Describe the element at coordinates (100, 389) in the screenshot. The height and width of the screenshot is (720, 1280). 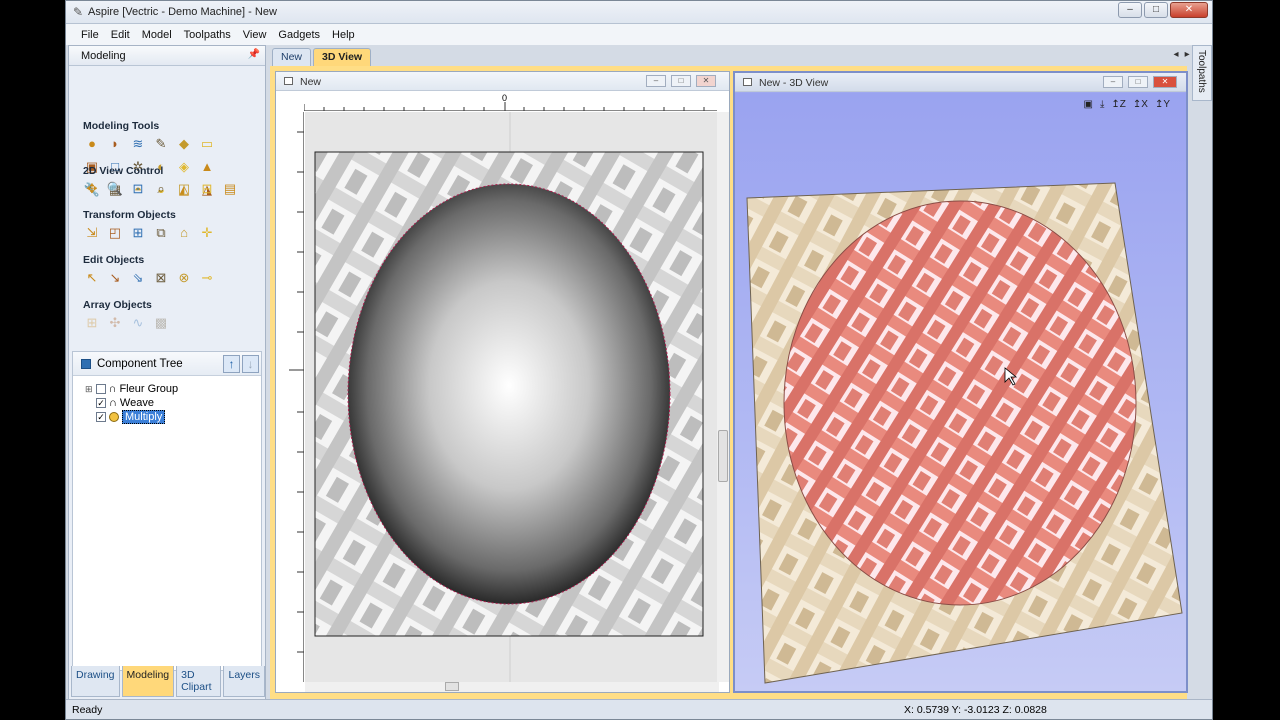
I see `visibility-checkbox` at that location.